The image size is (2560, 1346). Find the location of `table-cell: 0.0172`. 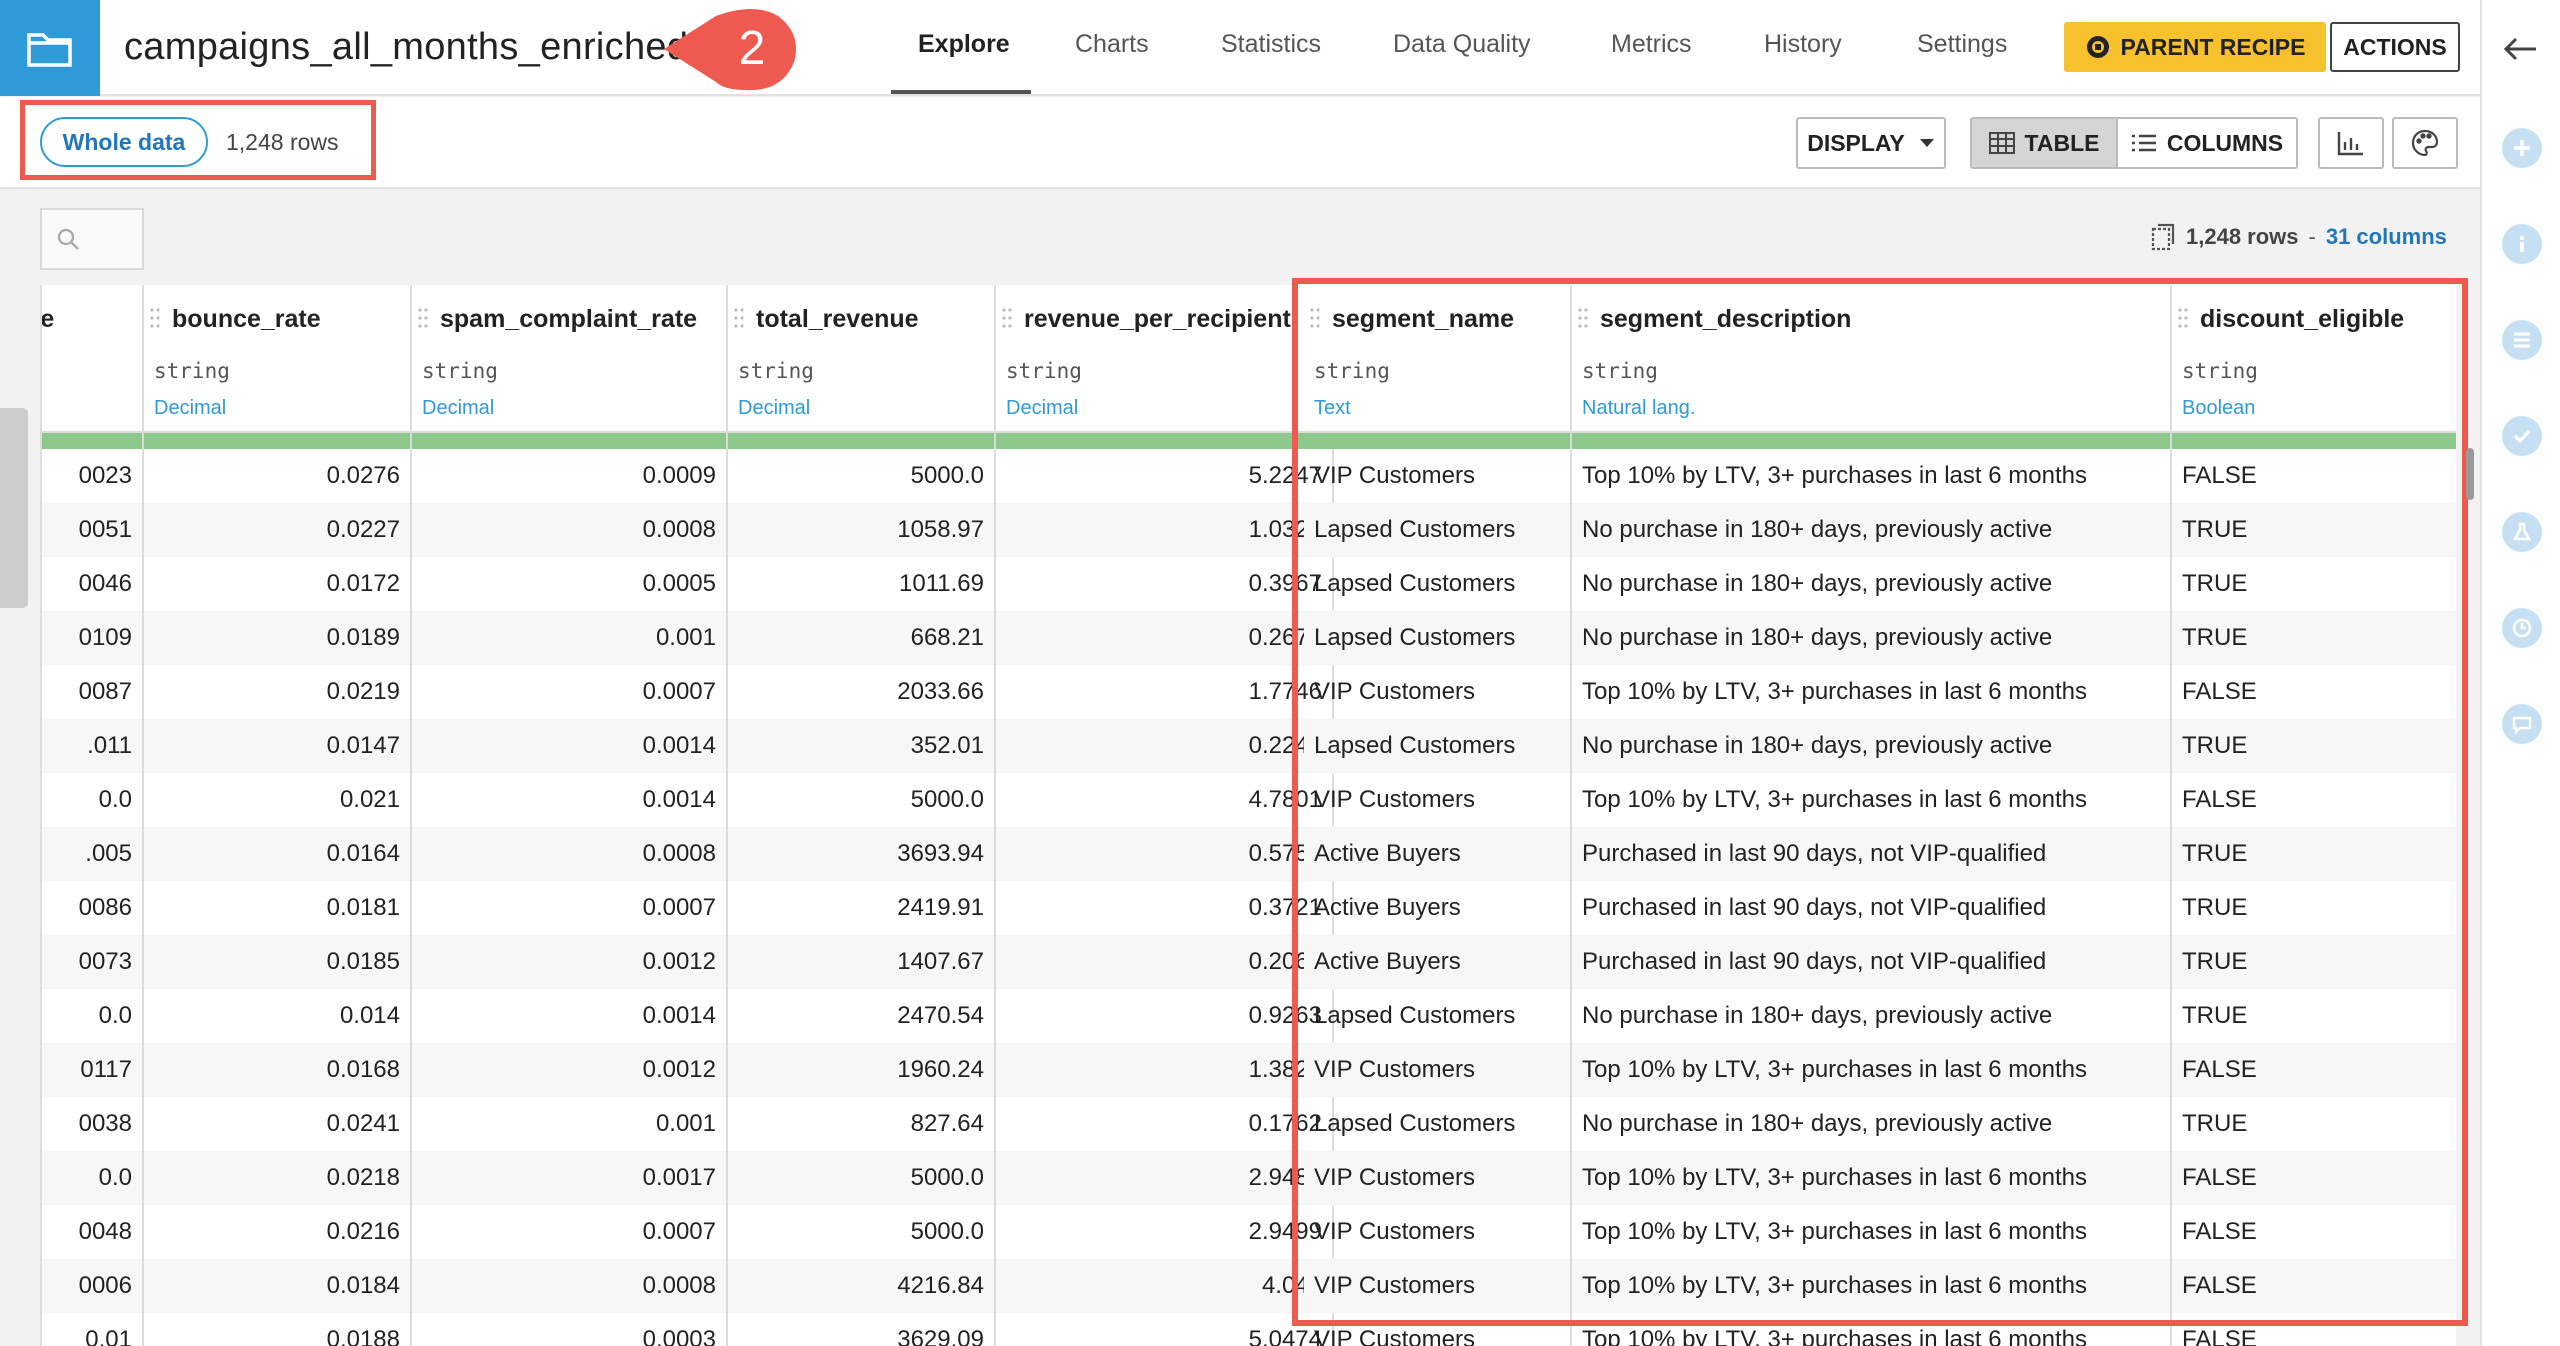

table-cell: 0.0172 is located at coordinates (277, 584).